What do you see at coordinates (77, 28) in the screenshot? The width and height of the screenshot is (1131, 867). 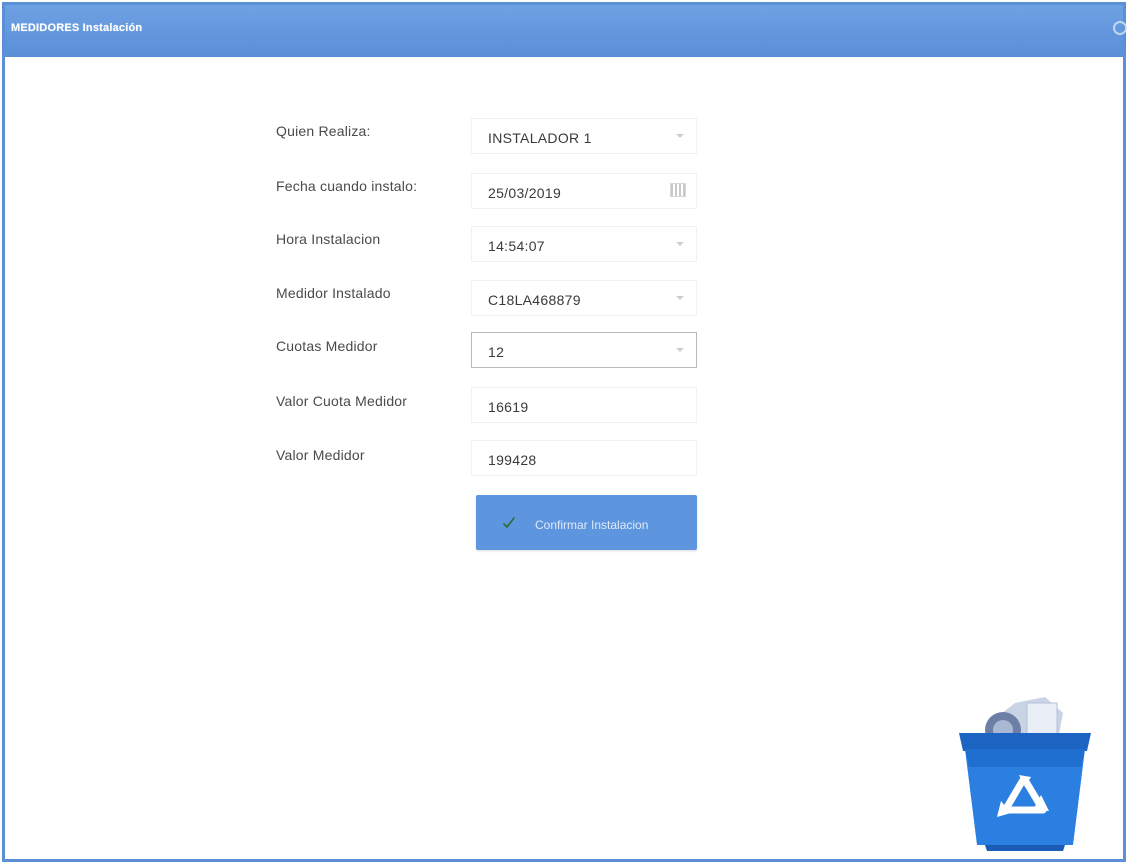 I see `window-title: MEDIDORES Instalación` at bounding box center [77, 28].